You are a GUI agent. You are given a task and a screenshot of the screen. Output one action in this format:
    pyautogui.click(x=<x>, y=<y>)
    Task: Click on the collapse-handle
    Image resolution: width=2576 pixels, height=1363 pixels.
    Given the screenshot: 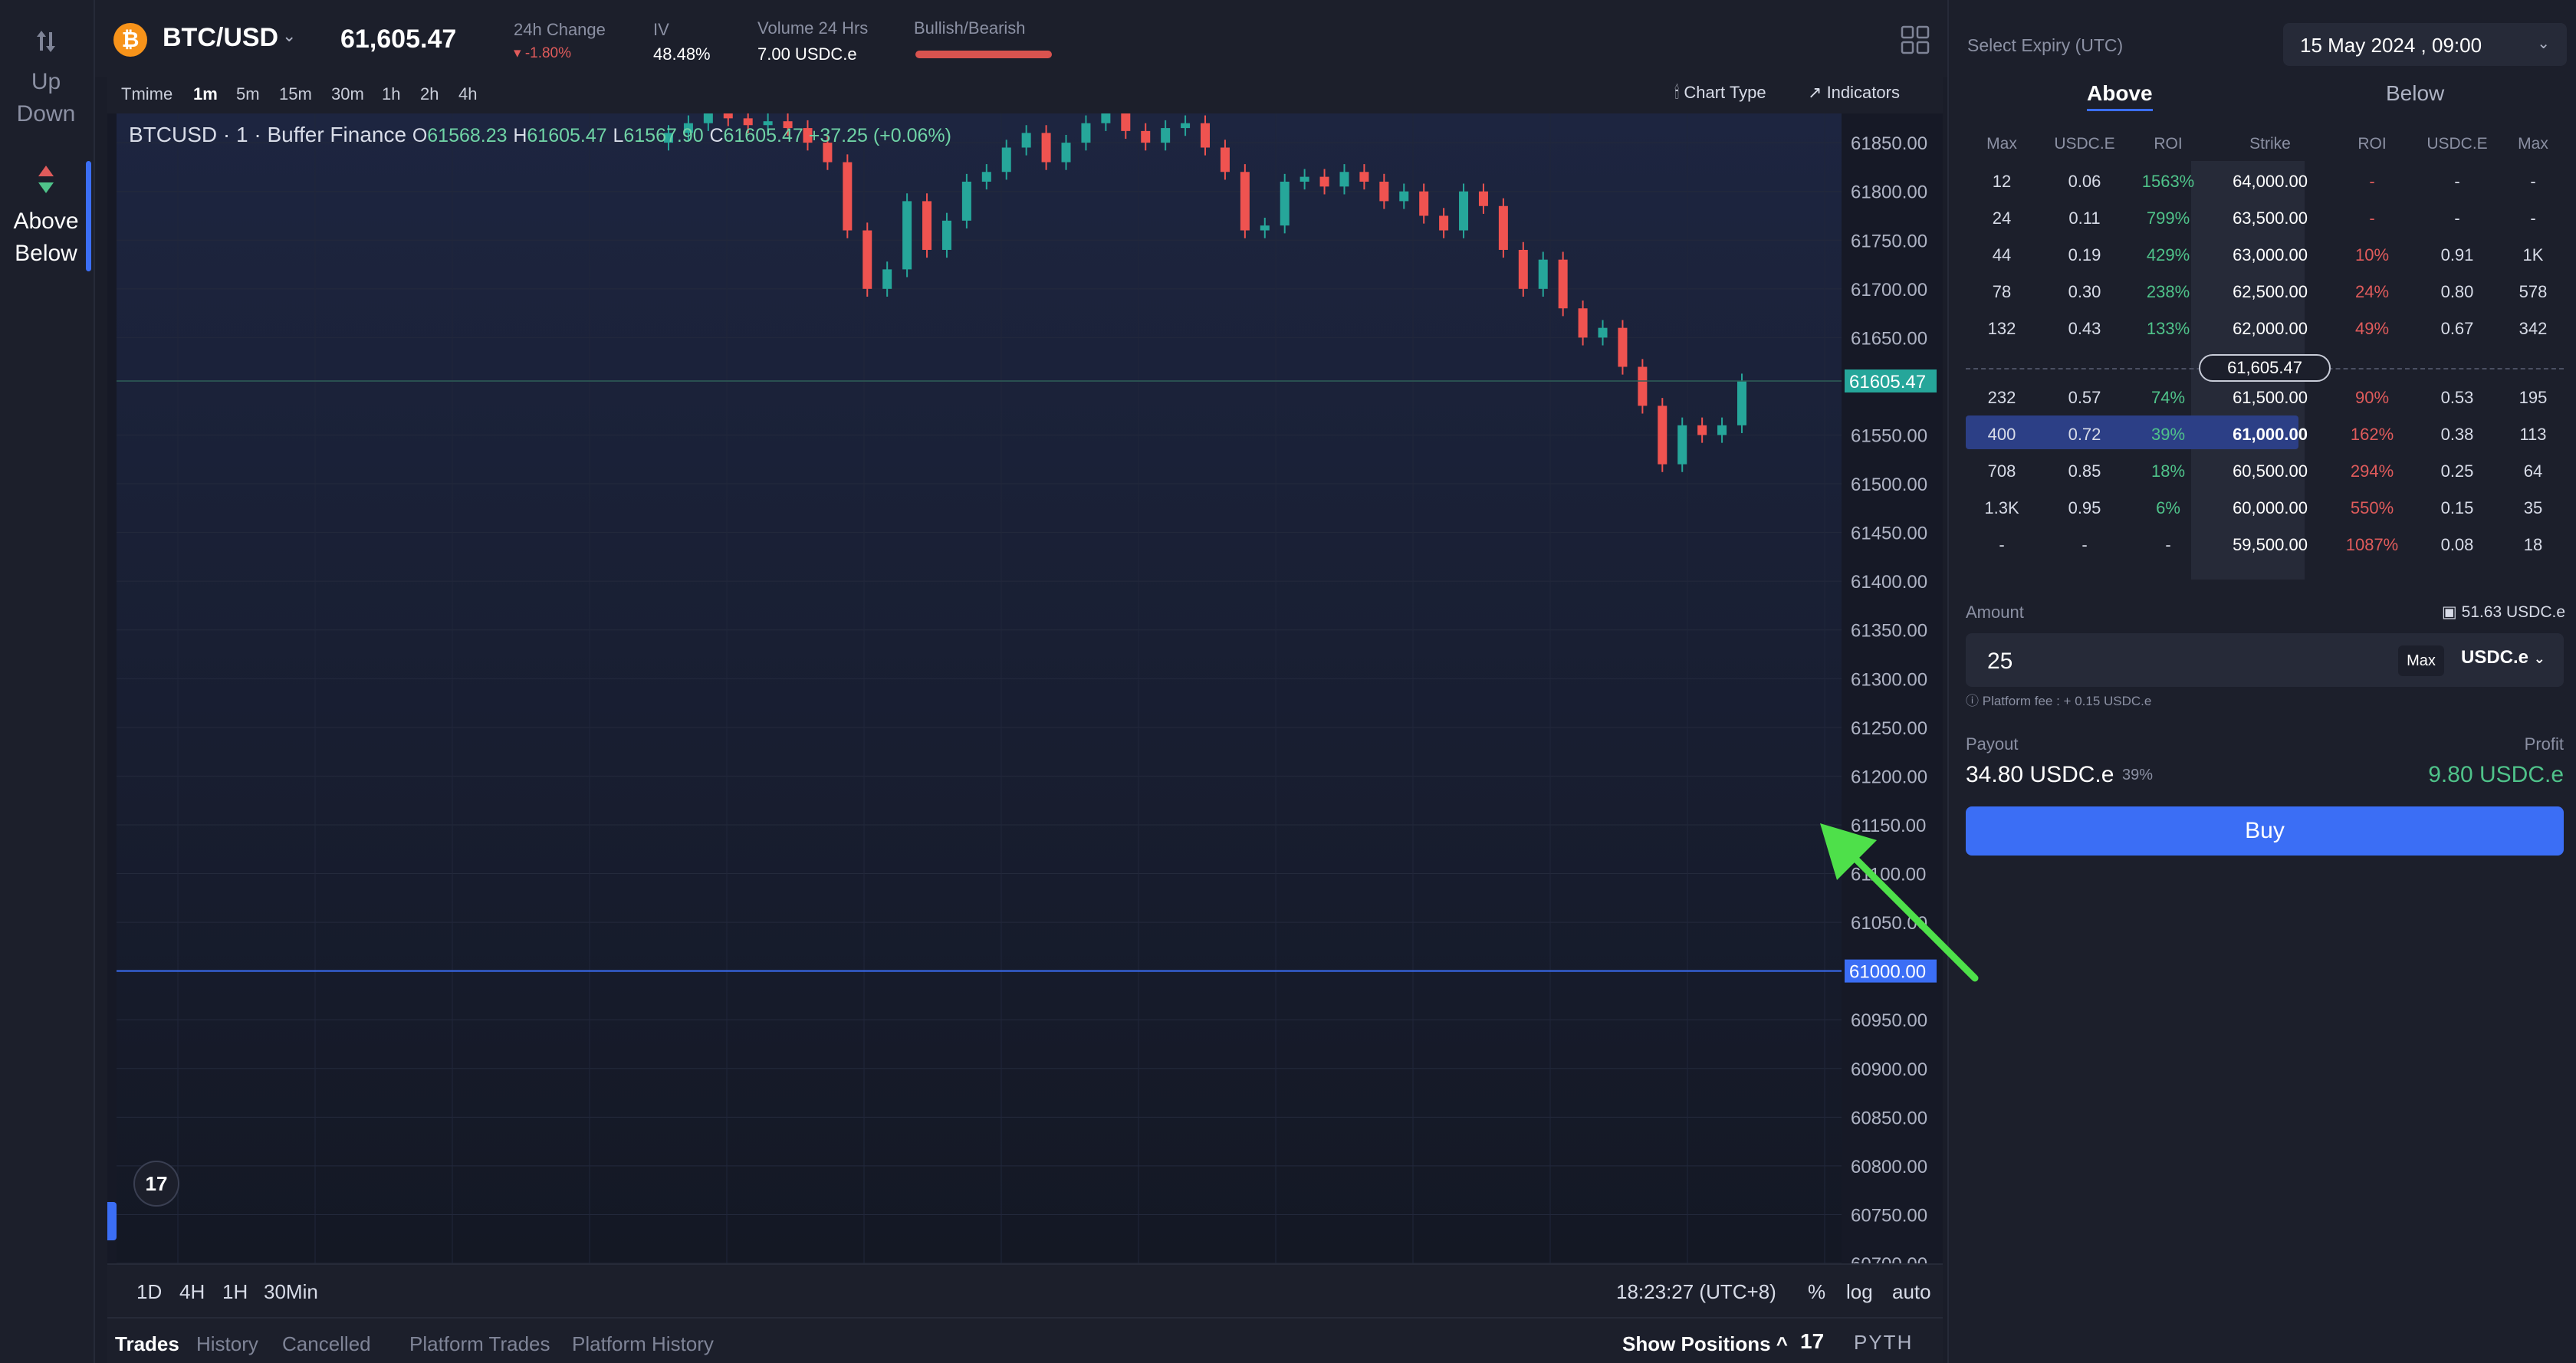 What is the action you would take?
    pyautogui.click(x=112, y=1221)
    